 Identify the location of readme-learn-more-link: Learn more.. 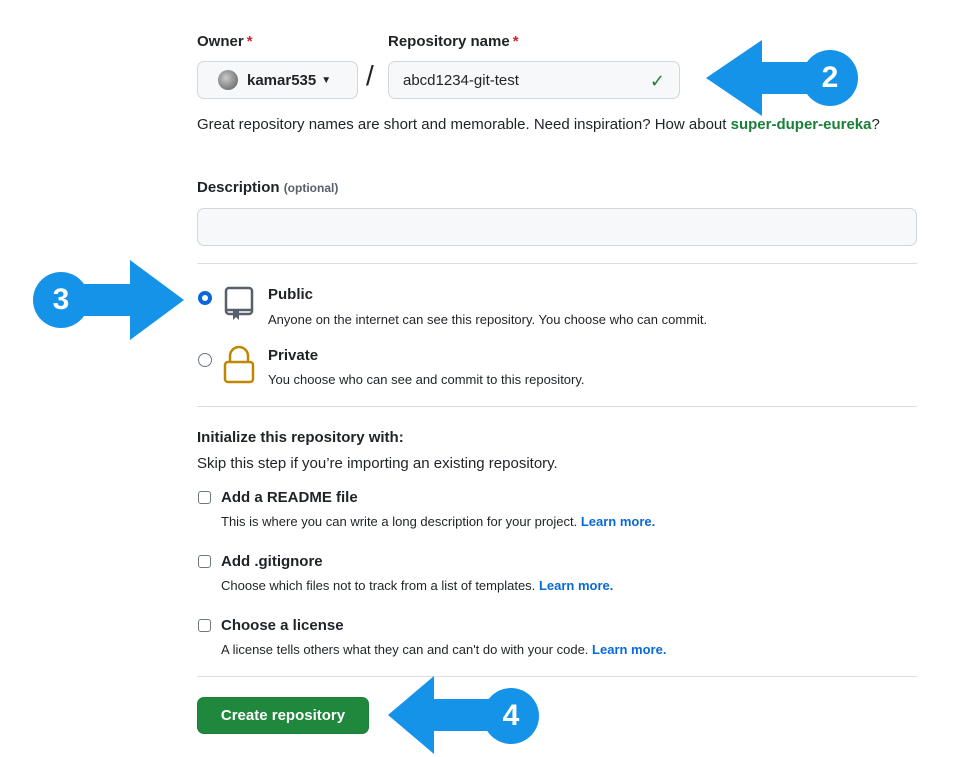
(618, 521).